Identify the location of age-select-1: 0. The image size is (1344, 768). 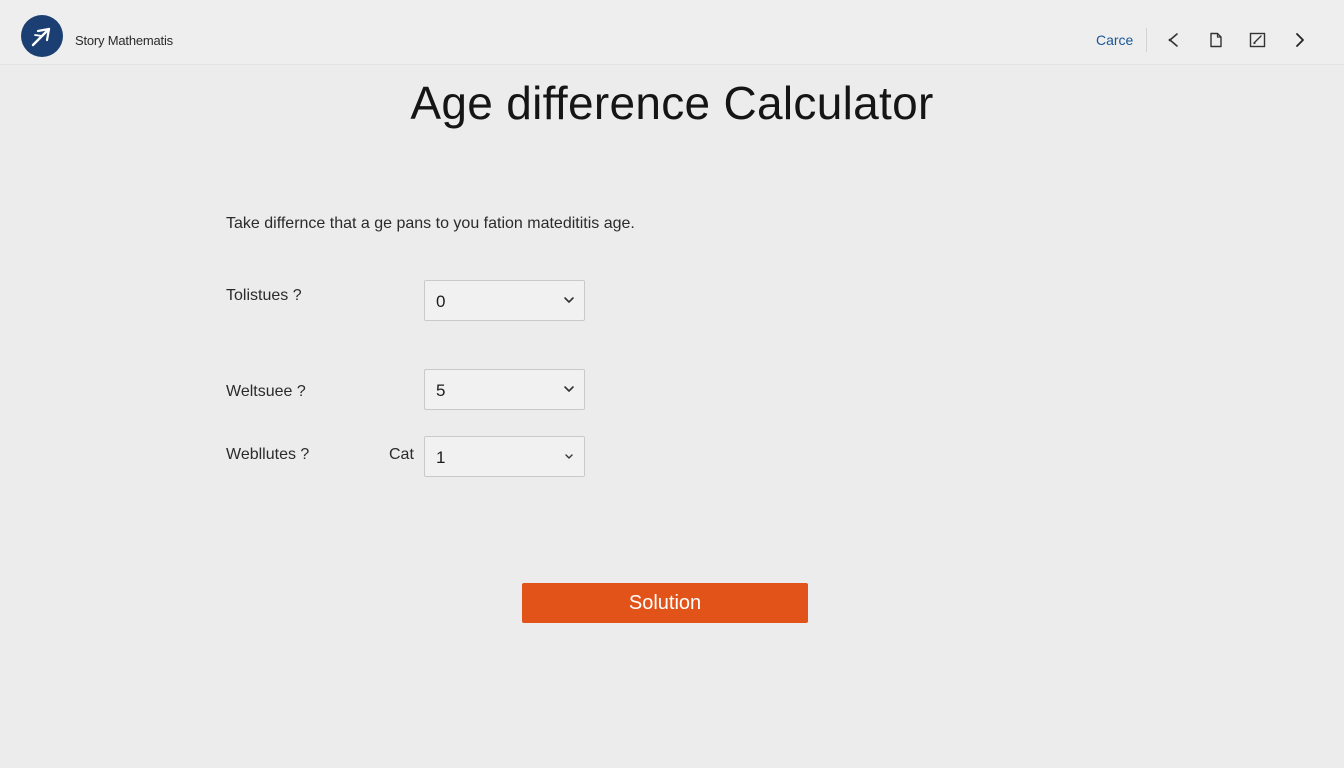
(504, 300).